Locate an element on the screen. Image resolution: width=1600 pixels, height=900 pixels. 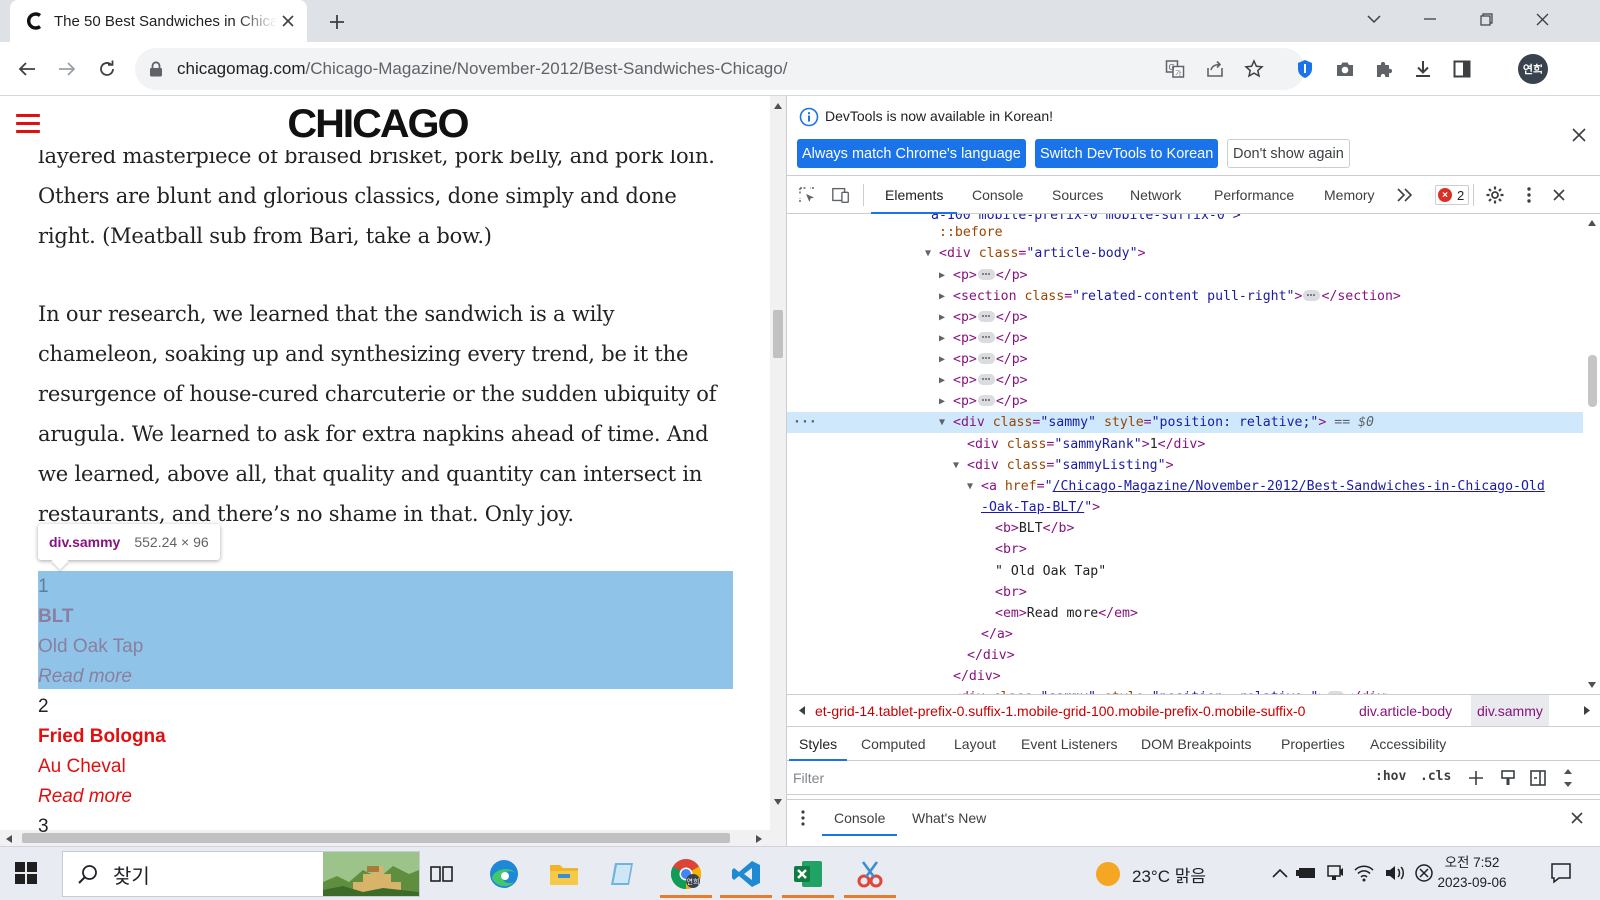
close-drawer-icon is located at coordinates (1577, 818).